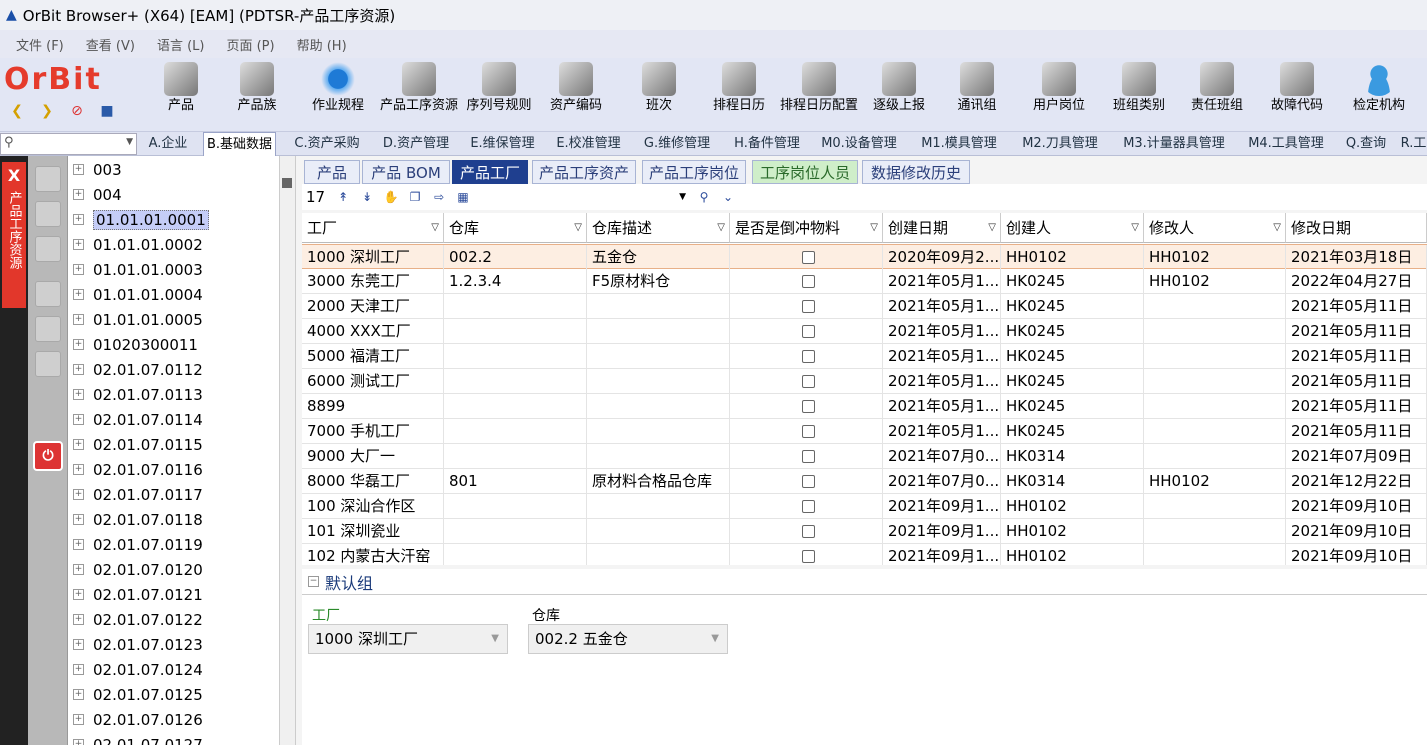  Describe the element at coordinates (391, 197) in the screenshot. I see `hand-icon: ✋` at that location.